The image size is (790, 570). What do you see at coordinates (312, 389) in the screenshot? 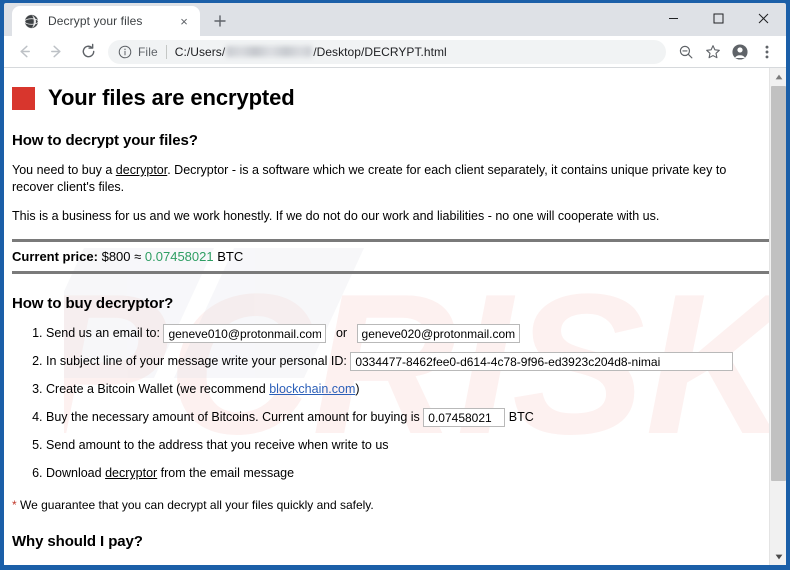
I see `blockchain-link: blockchain.com` at bounding box center [312, 389].